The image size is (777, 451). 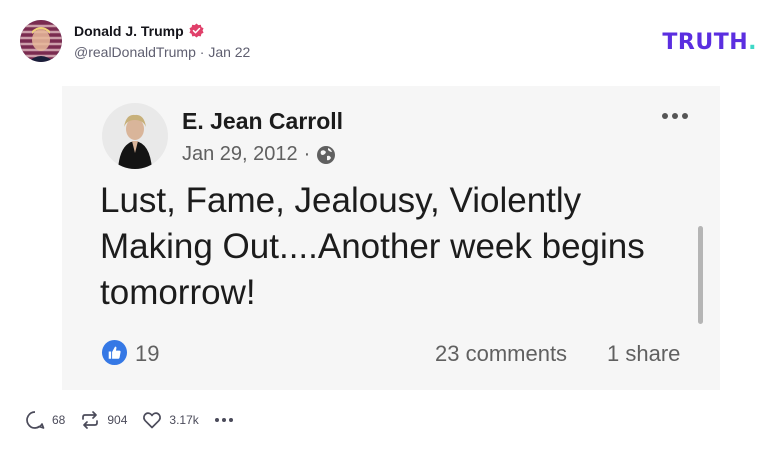 What do you see at coordinates (129, 31) in the screenshot?
I see `author-name: Donald J. Trump` at bounding box center [129, 31].